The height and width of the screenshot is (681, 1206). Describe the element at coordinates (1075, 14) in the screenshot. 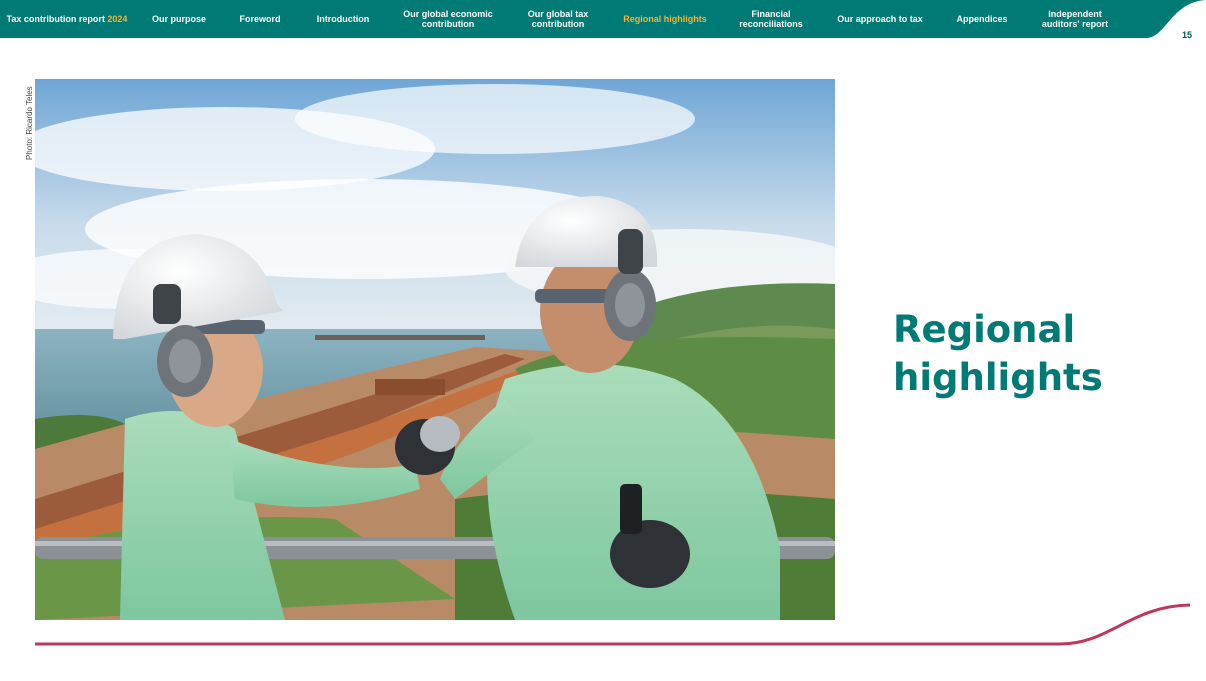

I see `nav-label-line1: Independent` at that location.